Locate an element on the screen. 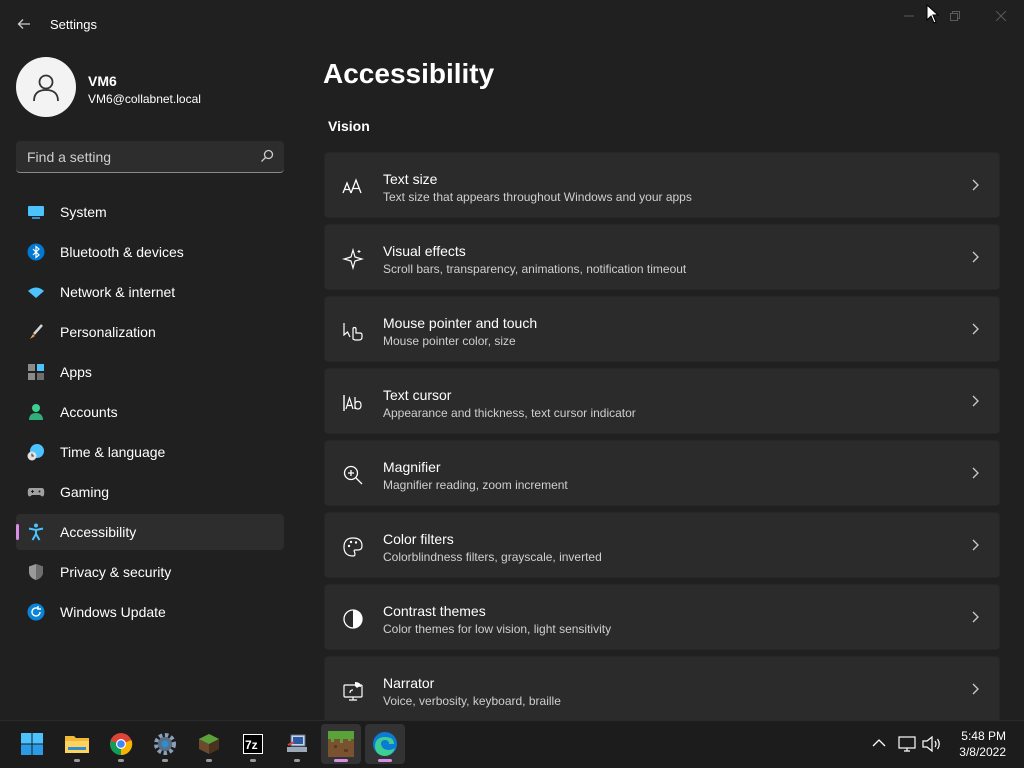 The image size is (1024, 768). globe-clock-icon is located at coordinates (35, 452).